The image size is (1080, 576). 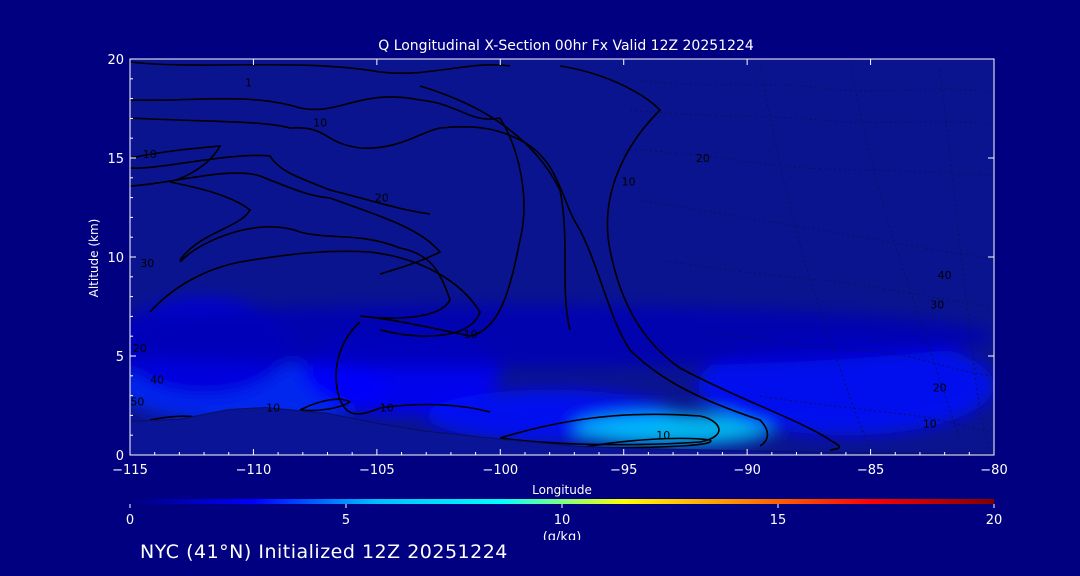 I want to click on colorbar-tick-label: 0, so click(x=130, y=520).